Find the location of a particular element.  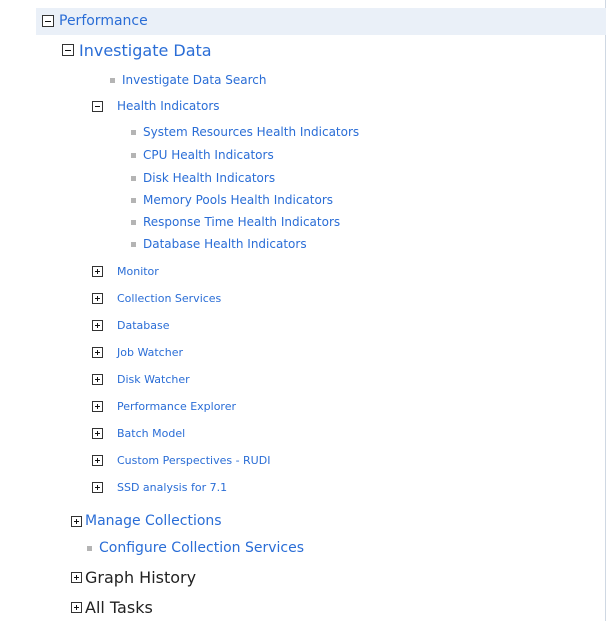

tree-node-label: Collection Services is located at coordinates (169, 298).